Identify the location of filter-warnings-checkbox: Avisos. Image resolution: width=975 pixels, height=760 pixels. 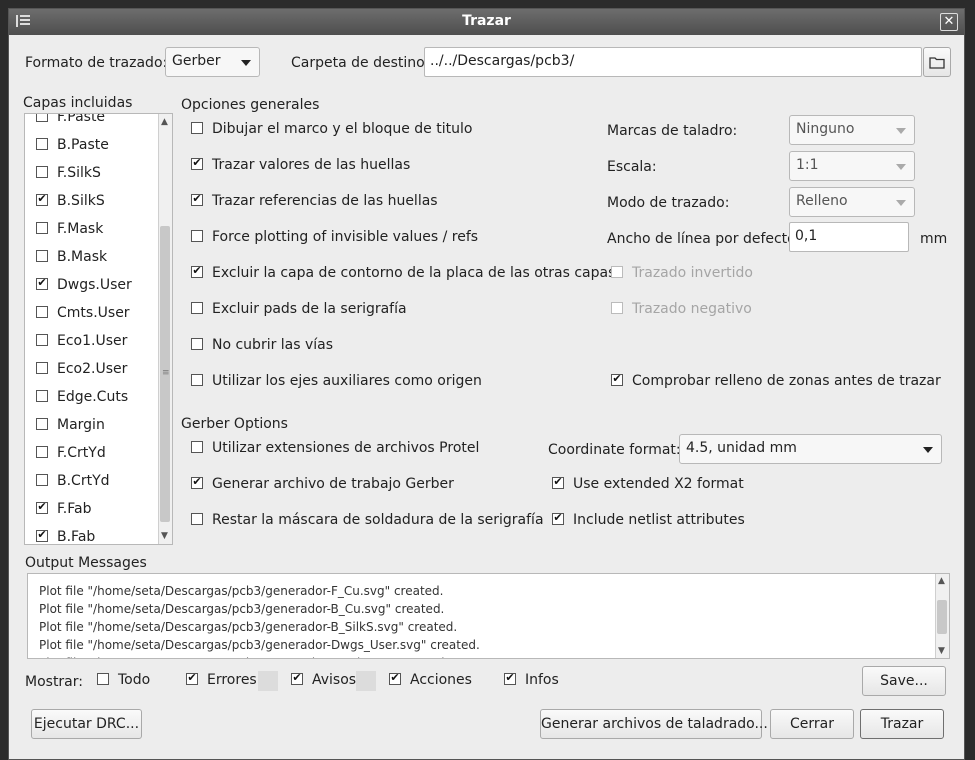
(323, 680).